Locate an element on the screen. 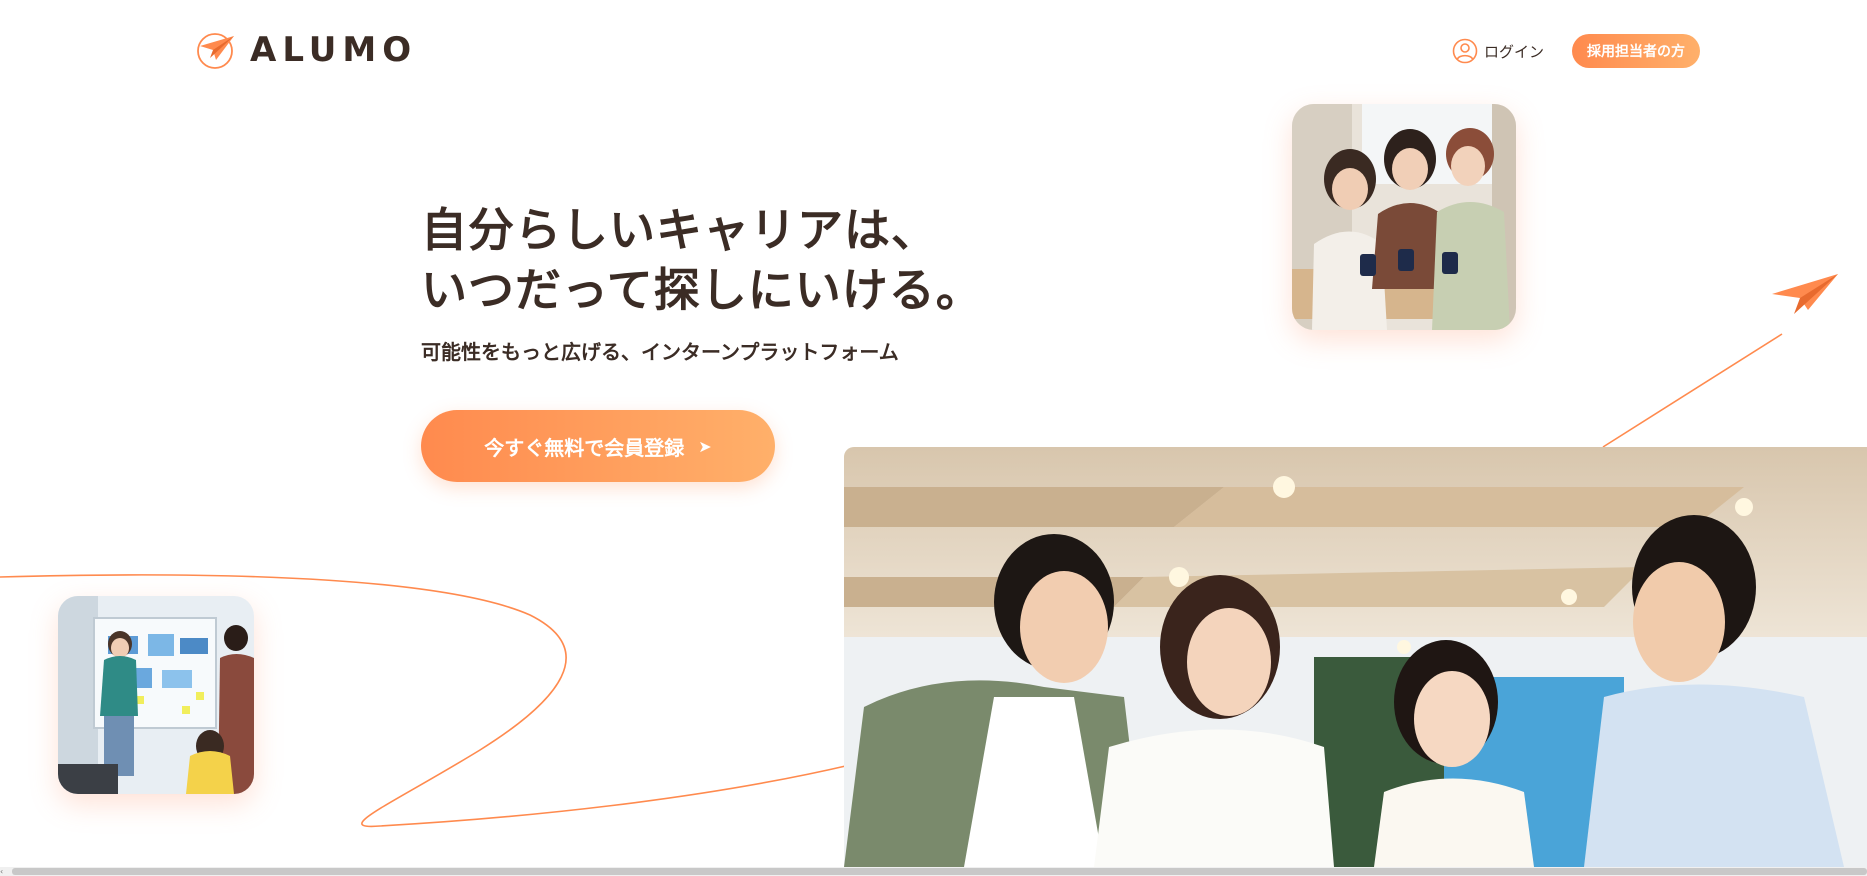 Image resolution: width=1867 pixels, height=876 pixels. headline-line-2: いつだって探しにいける。 is located at coordinates (702, 290).